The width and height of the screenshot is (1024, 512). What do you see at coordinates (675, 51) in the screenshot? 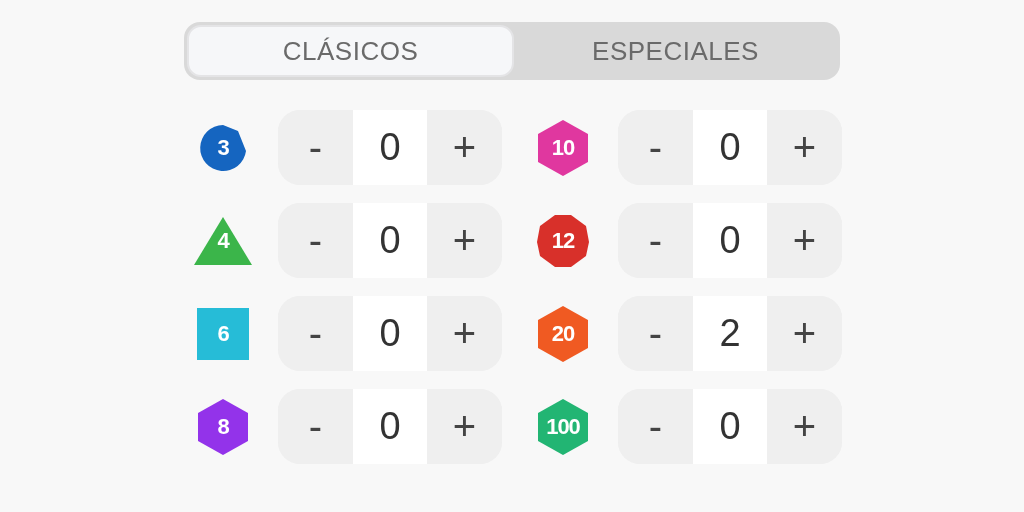
I see `tab: ESPECIALES` at bounding box center [675, 51].